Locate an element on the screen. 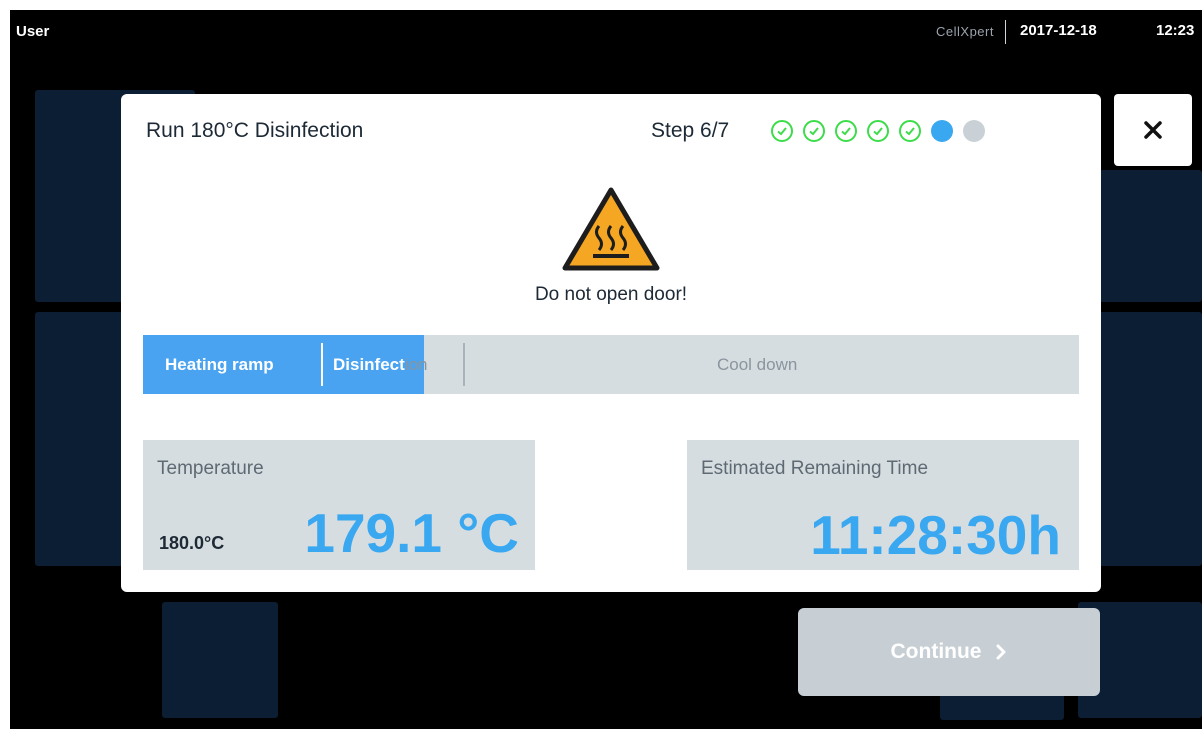 The width and height of the screenshot is (1202, 729). phase-disinfection-label-done: Disinfect is located at coordinates (369, 364).